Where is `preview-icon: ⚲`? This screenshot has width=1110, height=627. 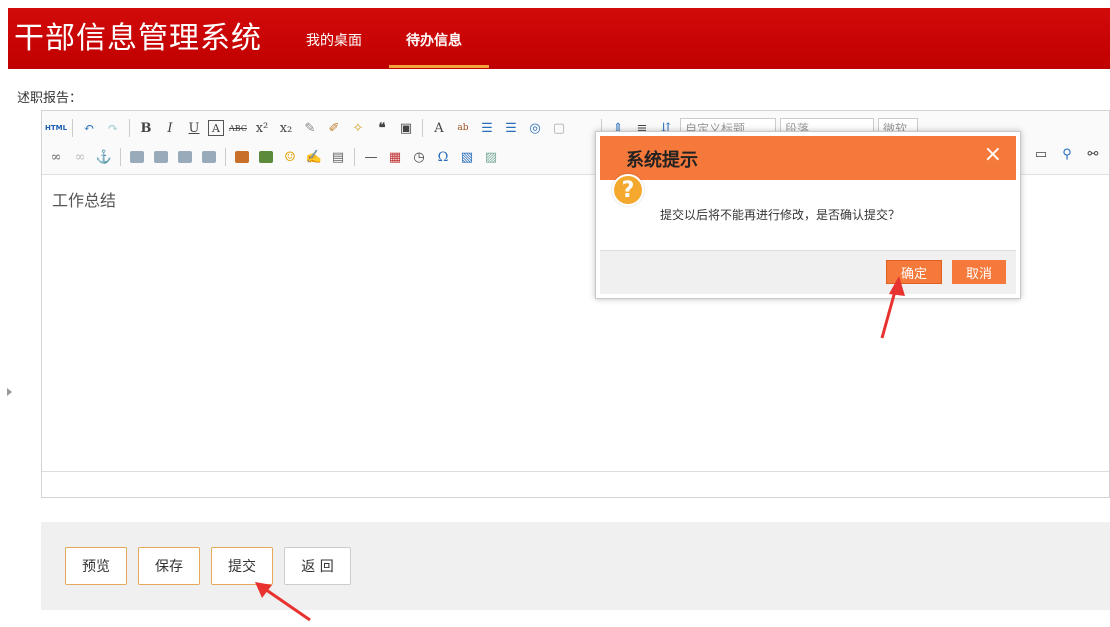
preview-icon: ⚲ is located at coordinates (1067, 154).